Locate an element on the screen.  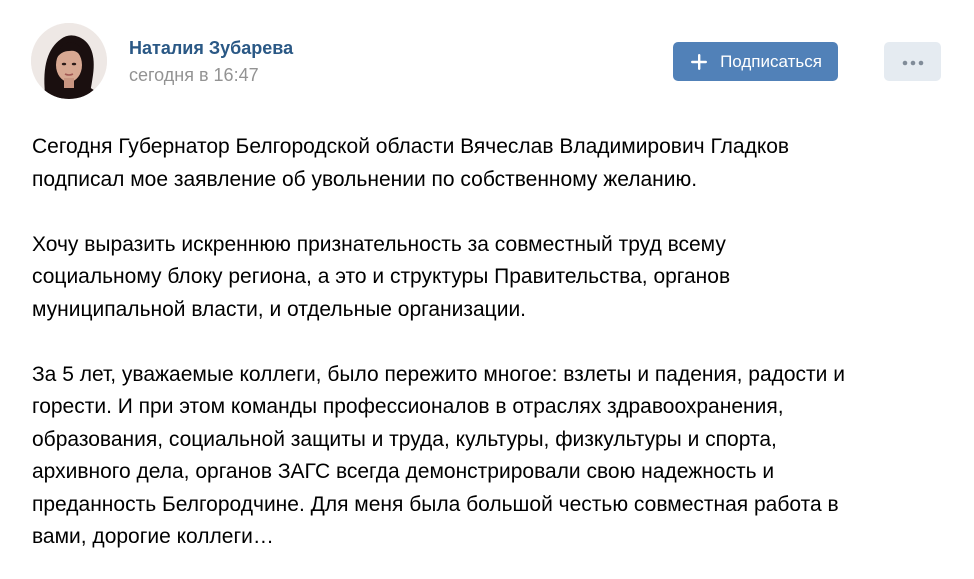
subscribe-label: Подписаться is located at coordinates (771, 61).